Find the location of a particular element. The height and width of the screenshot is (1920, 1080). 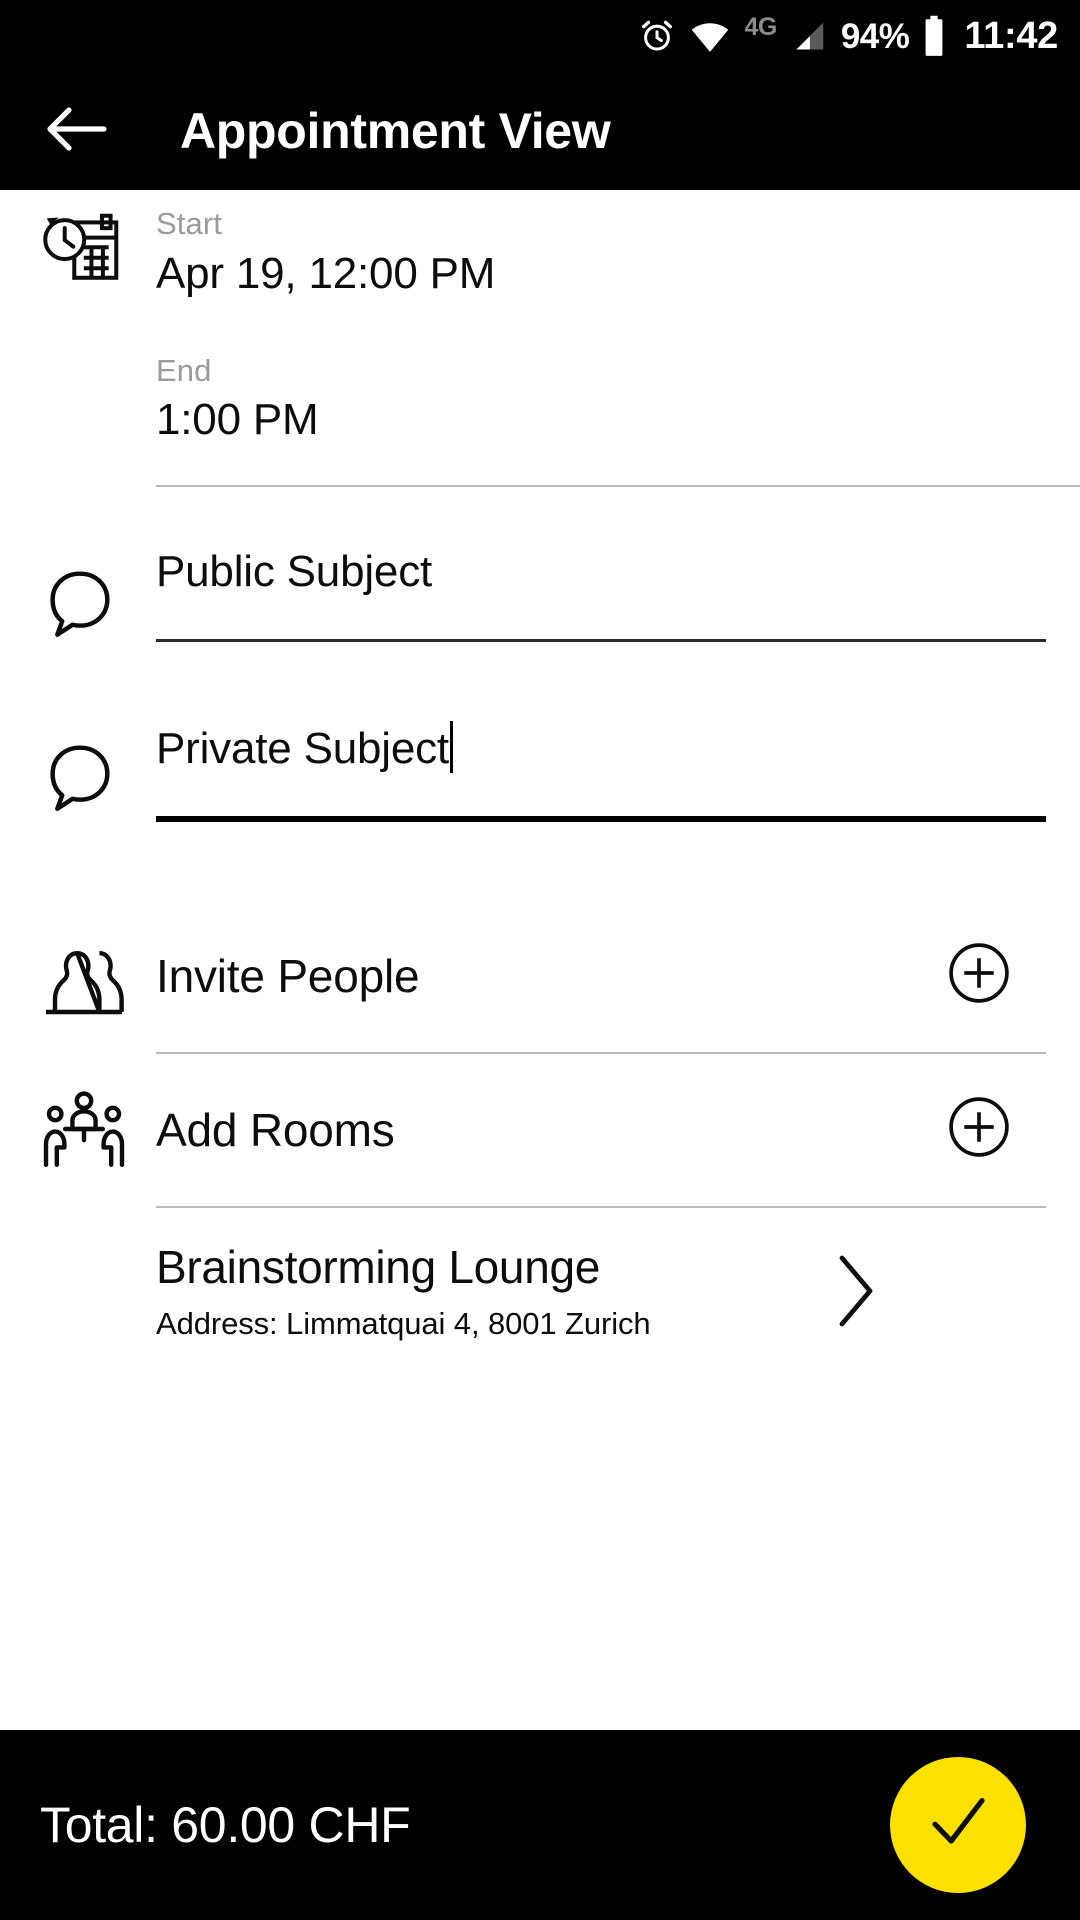

status-bar-clock: 11:42 is located at coordinates (1011, 36).